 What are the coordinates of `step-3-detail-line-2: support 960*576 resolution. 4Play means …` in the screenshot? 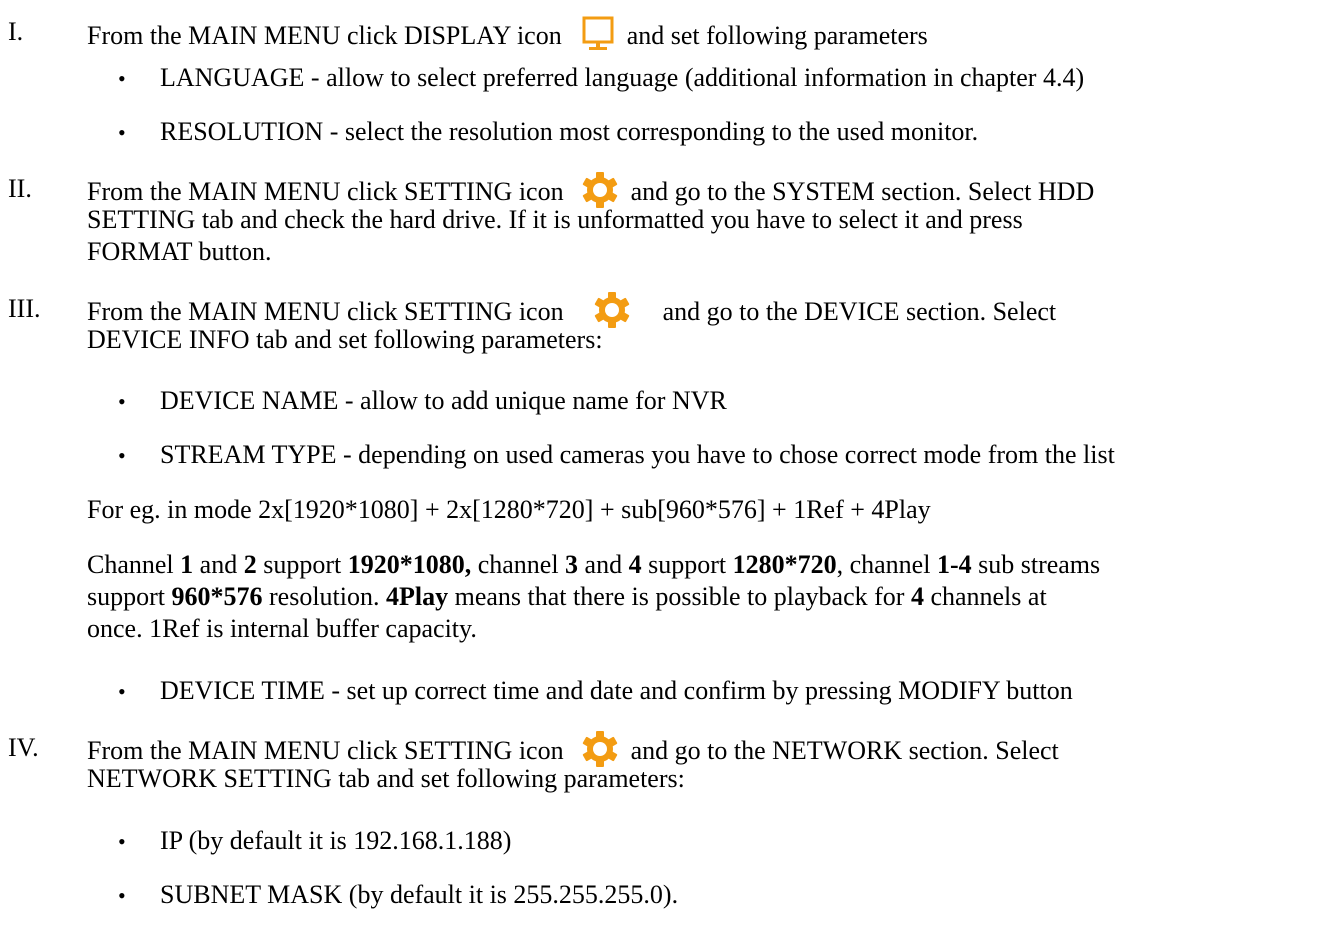 It's located at (567, 596).